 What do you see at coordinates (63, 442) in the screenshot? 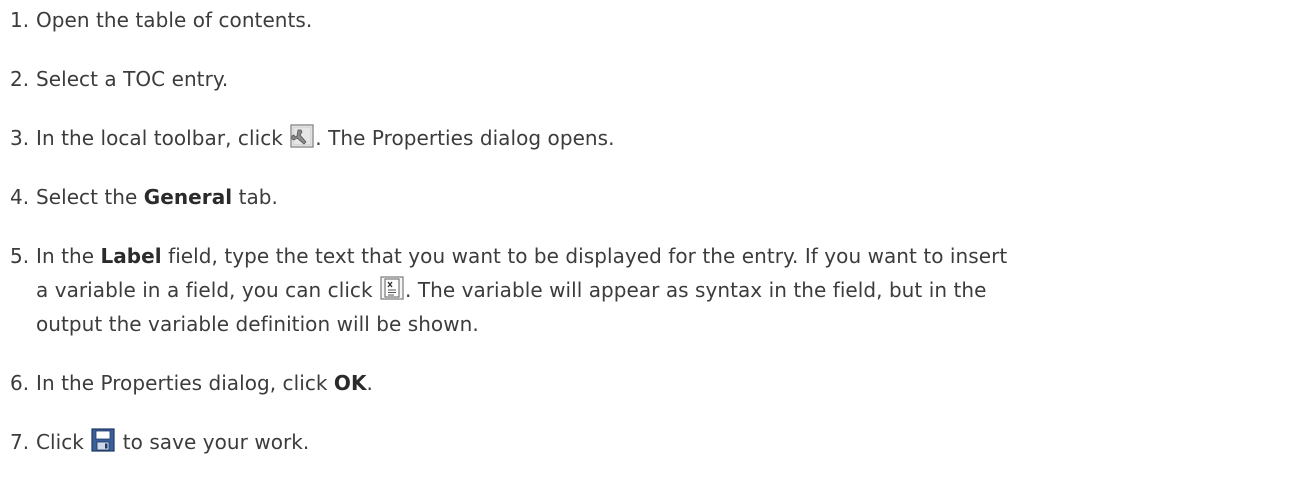
I see `step-text: Click` at bounding box center [63, 442].